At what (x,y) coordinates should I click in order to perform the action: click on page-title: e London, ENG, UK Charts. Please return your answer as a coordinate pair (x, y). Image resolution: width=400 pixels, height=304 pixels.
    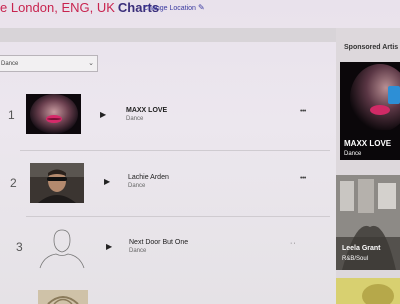
    Looking at the image, I should click on (79, 7).